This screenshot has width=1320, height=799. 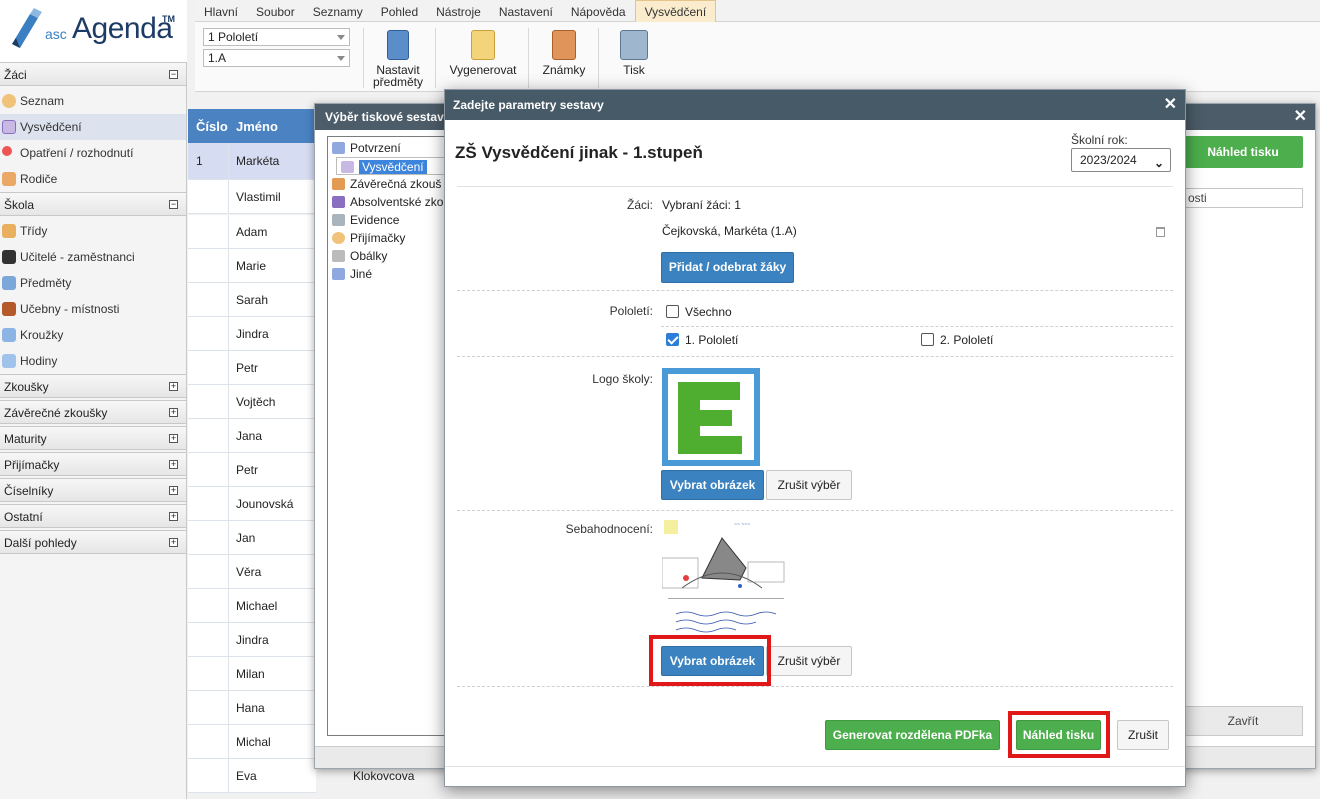 I want to click on trash-icon, so click(x=1160, y=232).